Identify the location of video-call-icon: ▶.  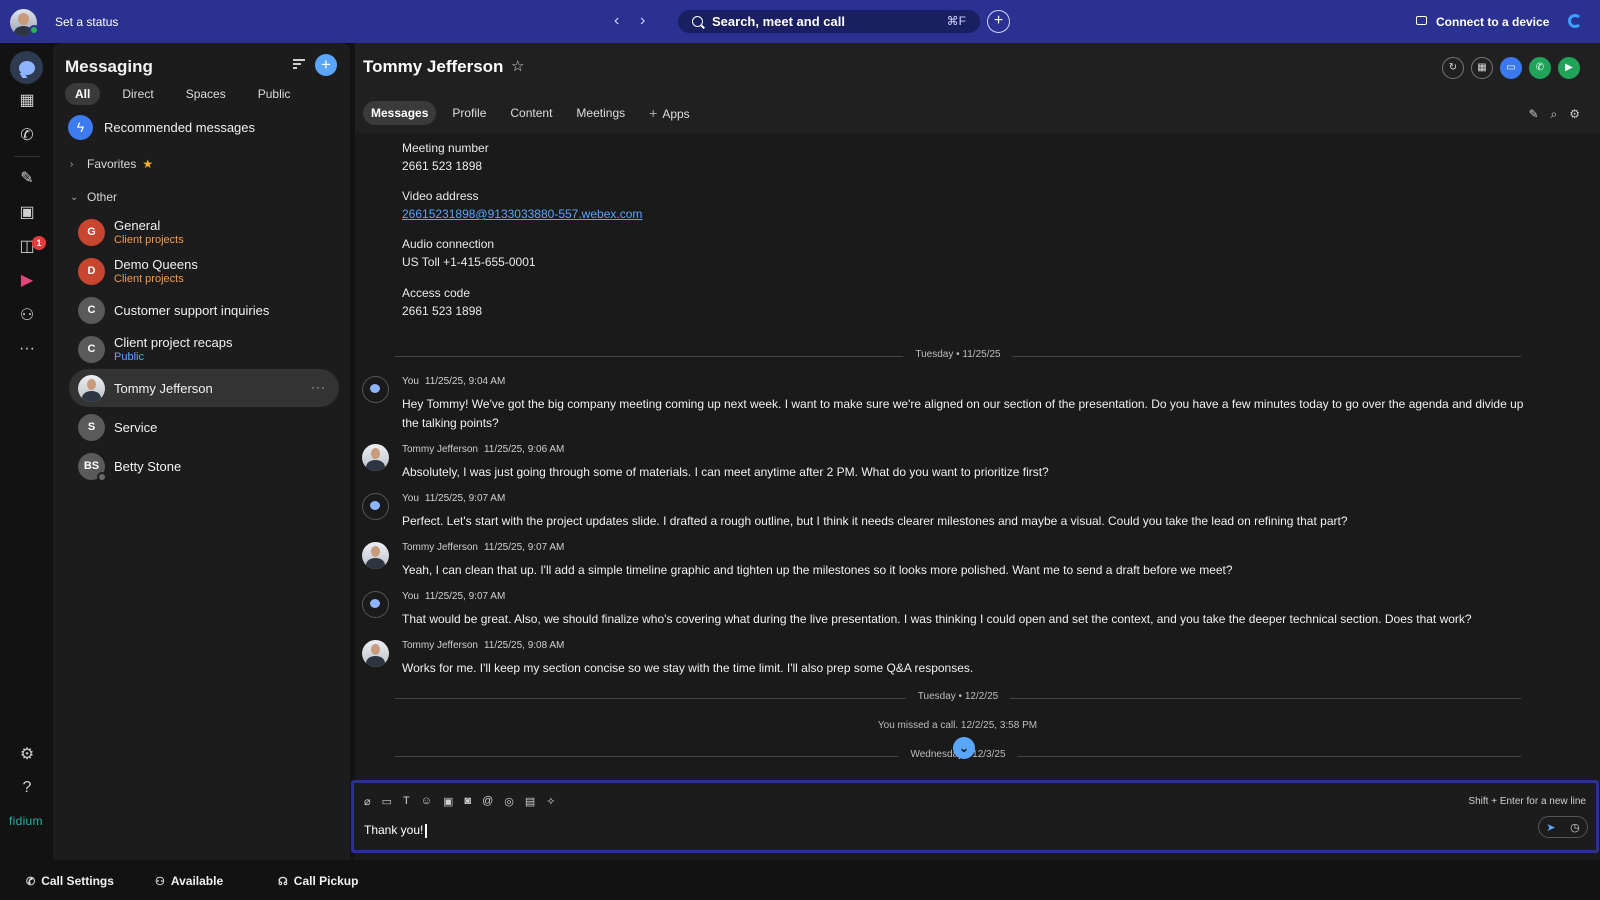
(1569, 68).